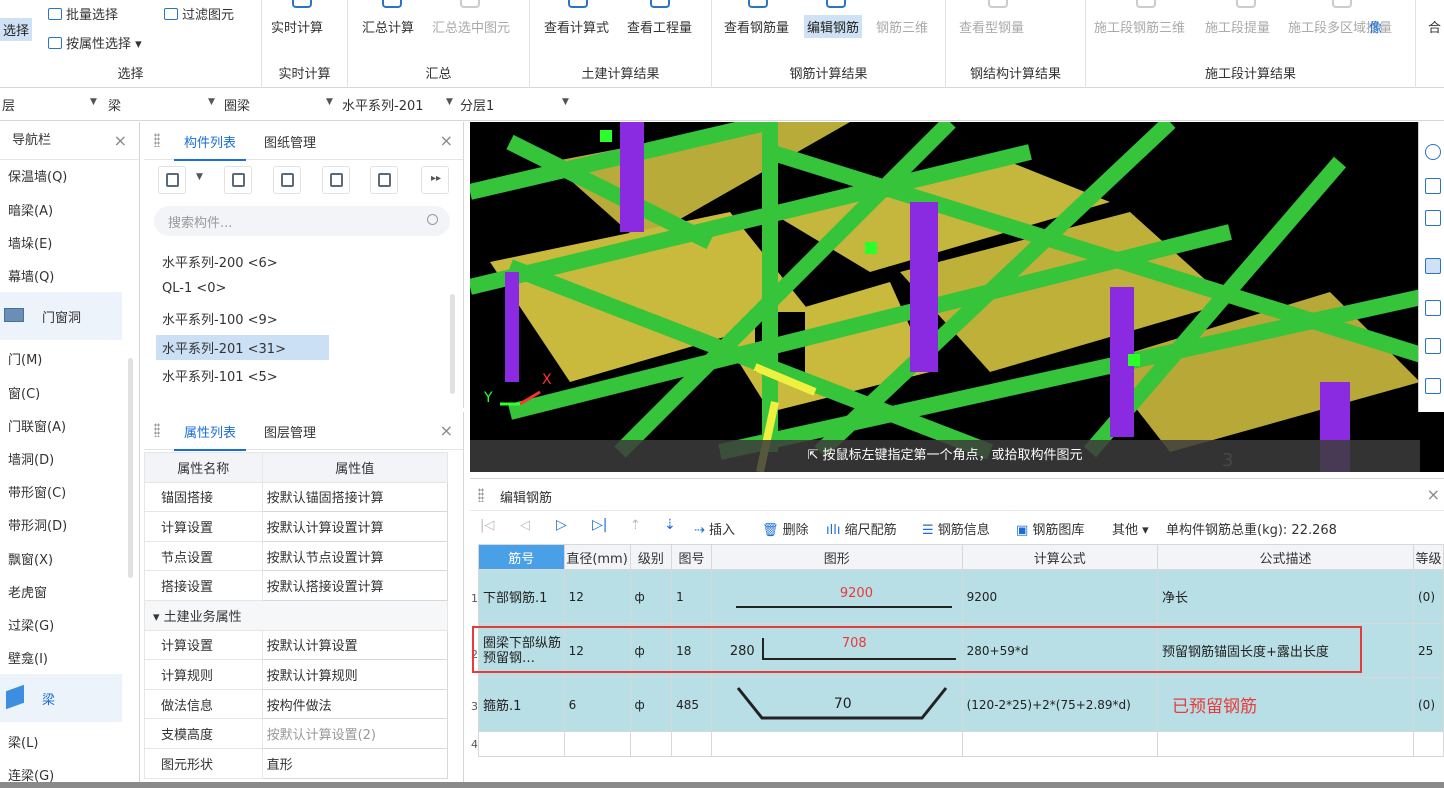 Image resolution: width=1444 pixels, height=788 pixels. What do you see at coordinates (516, 104) in the screenshot?
I see `layer-select: 分层1 ▼` at bounding box center [516, 104].